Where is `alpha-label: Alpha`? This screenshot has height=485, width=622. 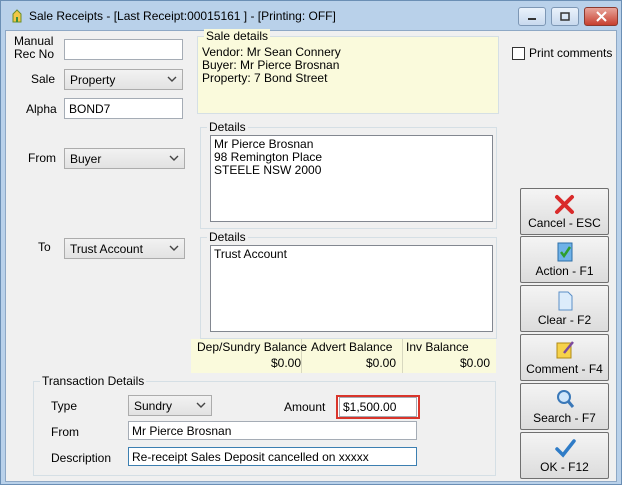
alpha-label: Alpha is located at coordinates (41, 109).